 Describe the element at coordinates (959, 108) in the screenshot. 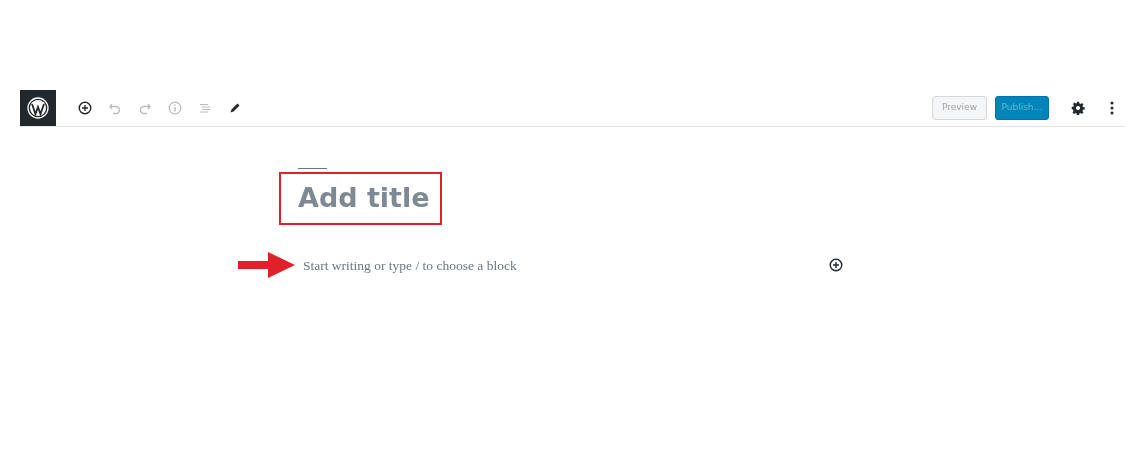

I see `preview-button: Preview` at that location.